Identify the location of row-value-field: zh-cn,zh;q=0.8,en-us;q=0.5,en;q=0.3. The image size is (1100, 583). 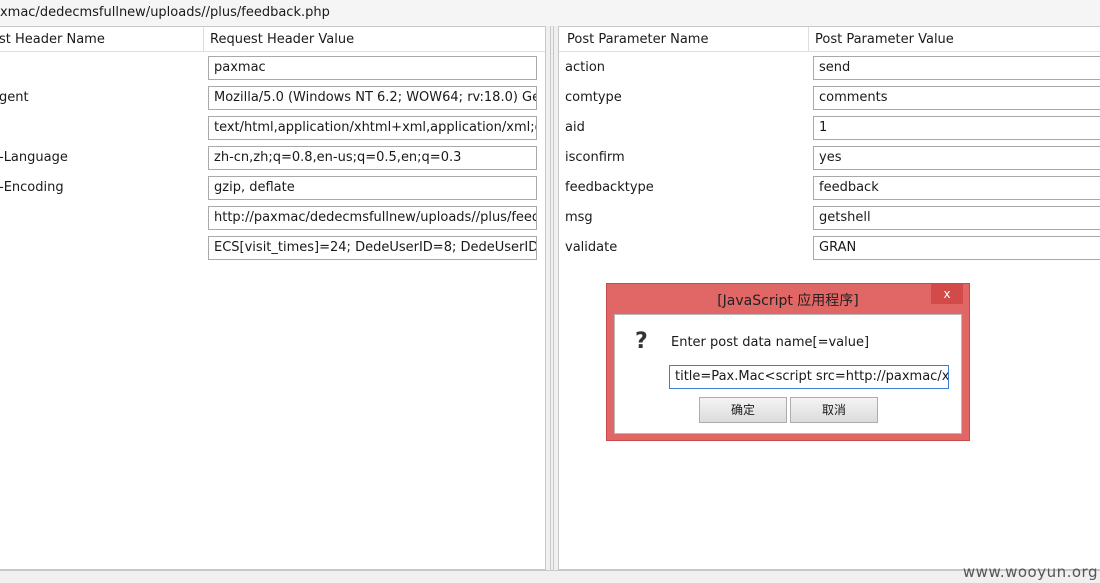
(372, 158).